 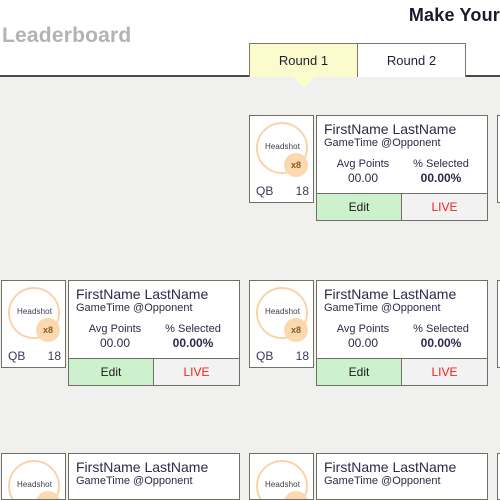 I want to click on tab-round-2-label: Round 2, so click(x=411, y=60).